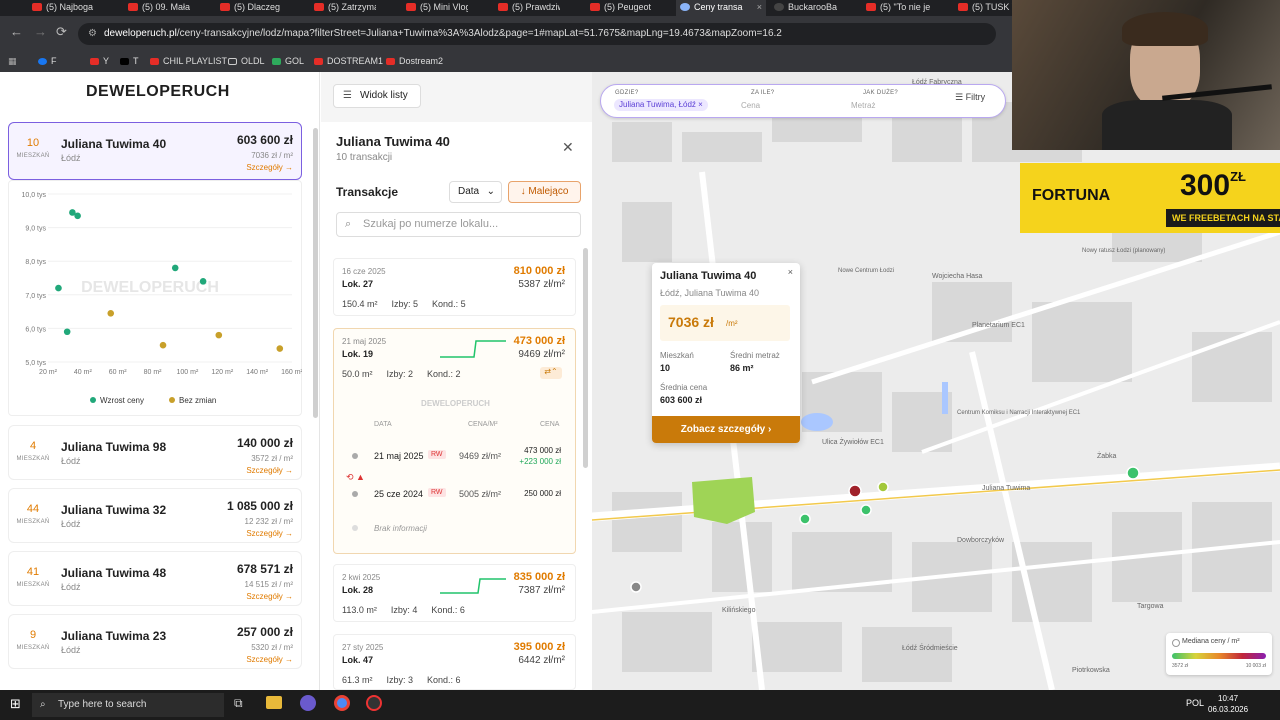  Describe the element at coordinates (480, 494) in the screenshot. I see `history-price-m2: 5005 zł/m²` at that location.